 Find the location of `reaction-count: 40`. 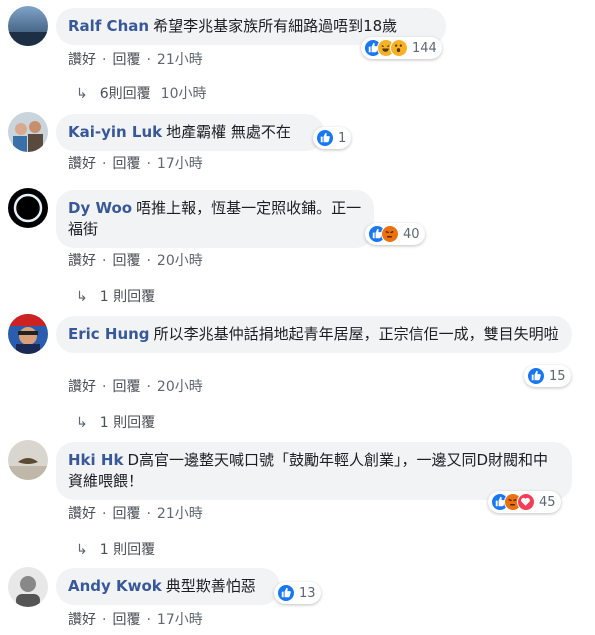

reaction-count: 40 is located at coordinates (411, 234).